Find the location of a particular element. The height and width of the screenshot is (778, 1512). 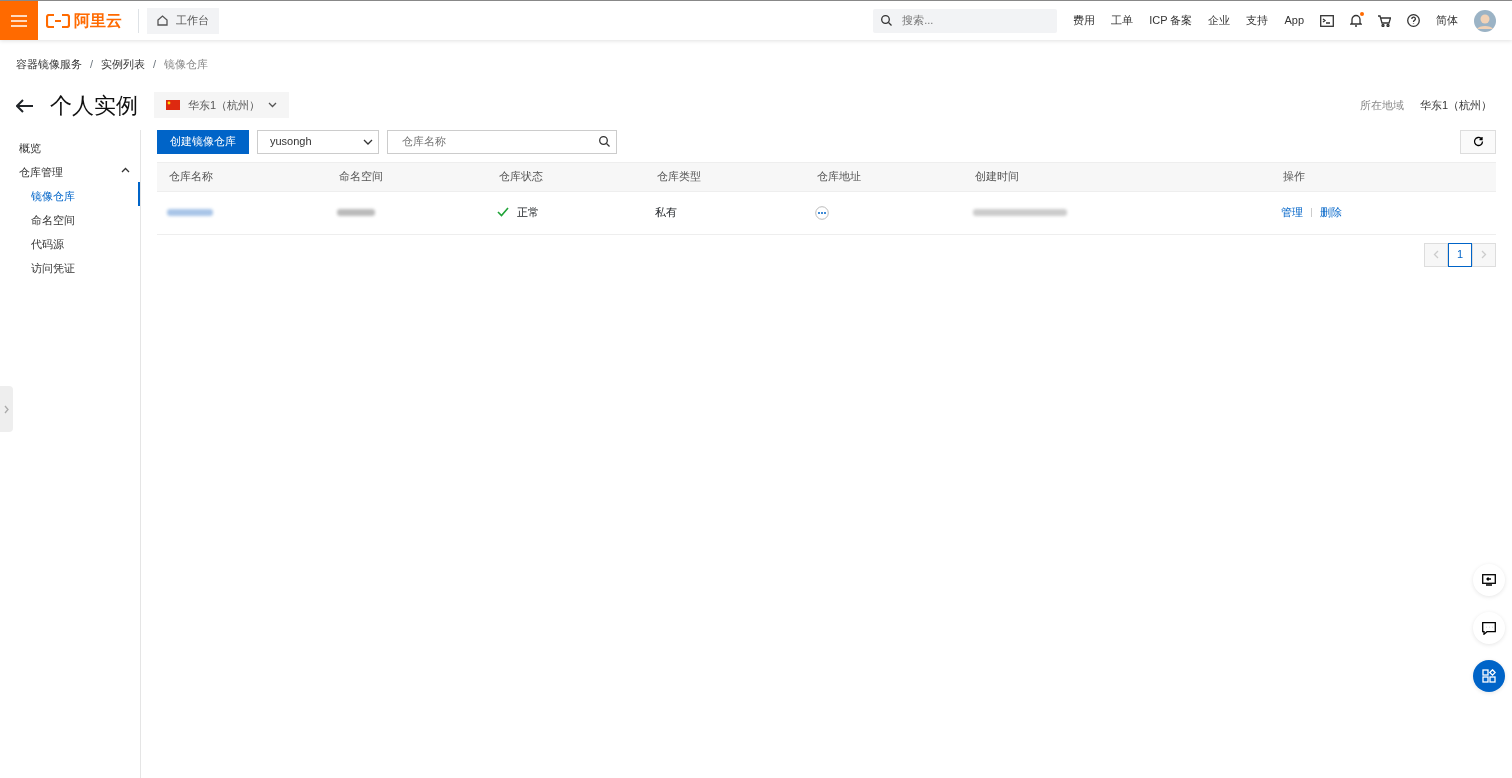

apps-icon is located at coordinates (1489, 676).